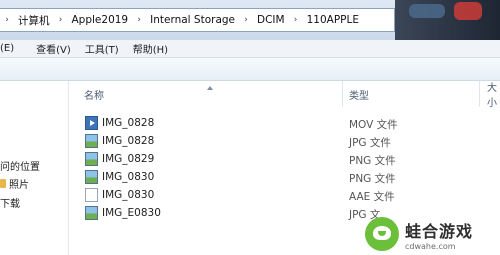  Describe the element at coordinates (11, 48) in the screenshot. I see `menu-edit: (E)` at that location.